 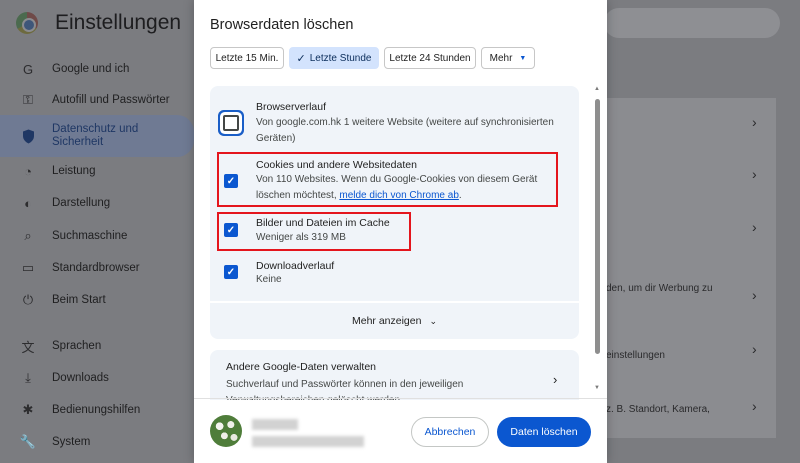 I want to click on chip-label: Mehr, so click(x=501, y=58).